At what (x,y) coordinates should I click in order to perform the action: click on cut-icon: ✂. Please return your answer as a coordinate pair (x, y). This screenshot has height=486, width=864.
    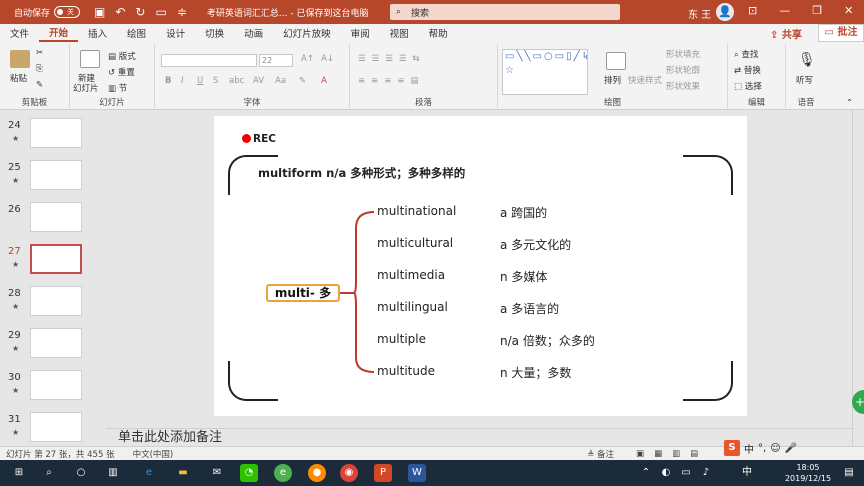
    Looking at the image, I should click on (39, 53).